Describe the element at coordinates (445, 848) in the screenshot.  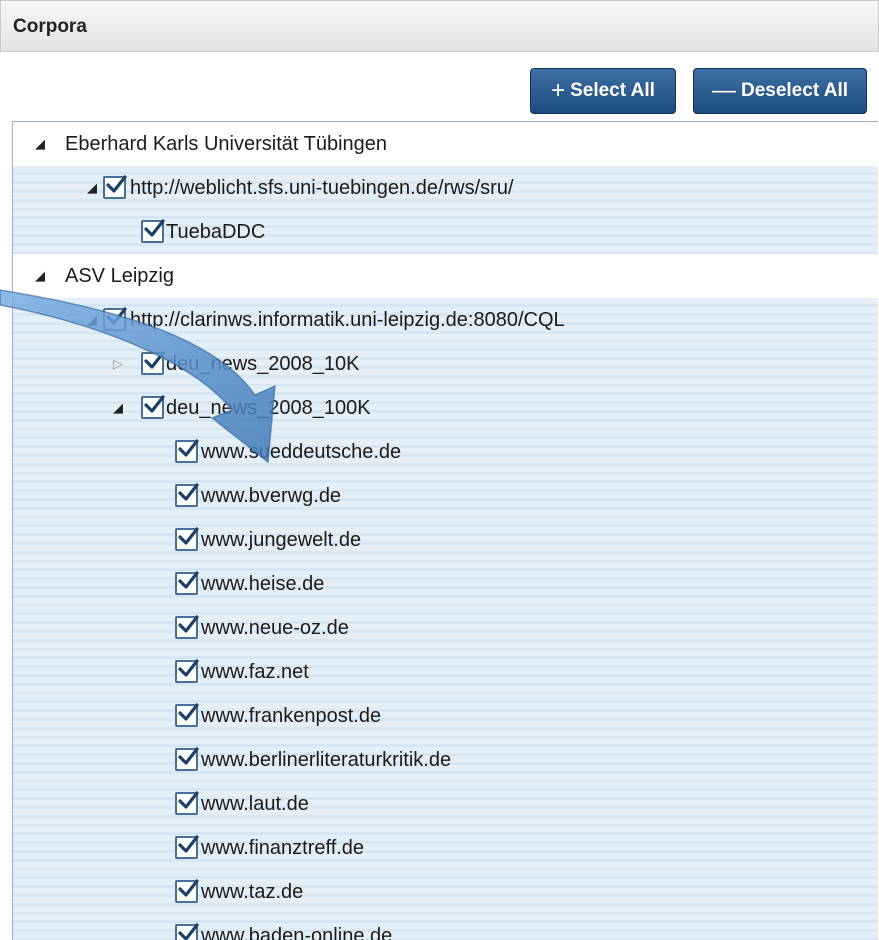
I see `tree-row: www.finanztreff.de` at that location.